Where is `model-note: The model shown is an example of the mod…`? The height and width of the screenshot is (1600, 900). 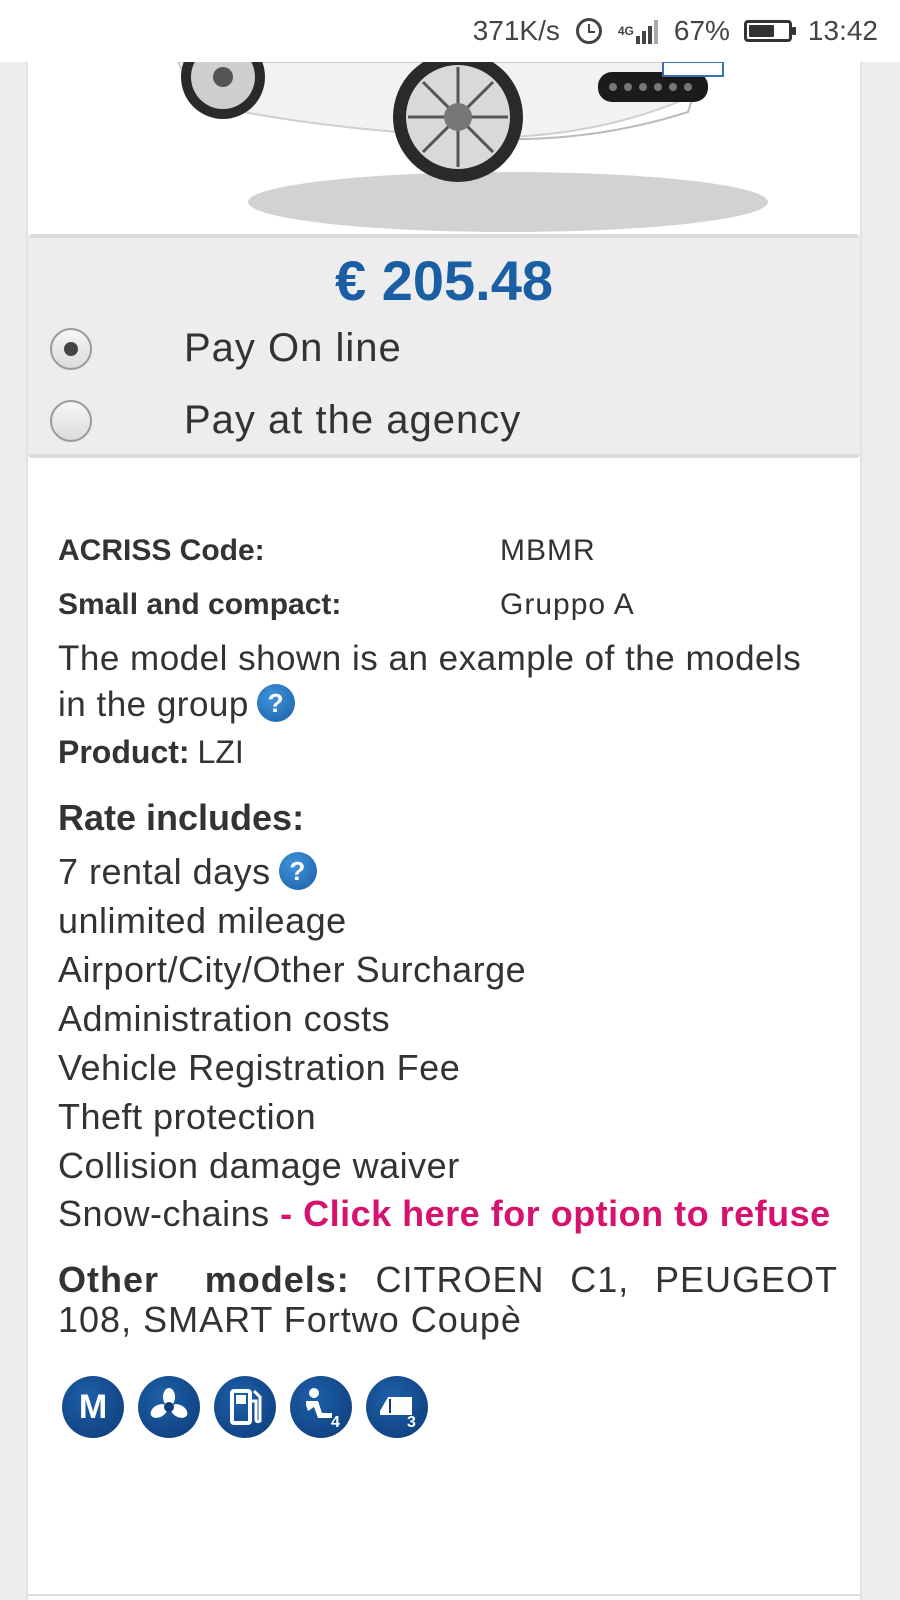
model-note: The model shown is an example of the mod… is located at coordinates (448, 682).